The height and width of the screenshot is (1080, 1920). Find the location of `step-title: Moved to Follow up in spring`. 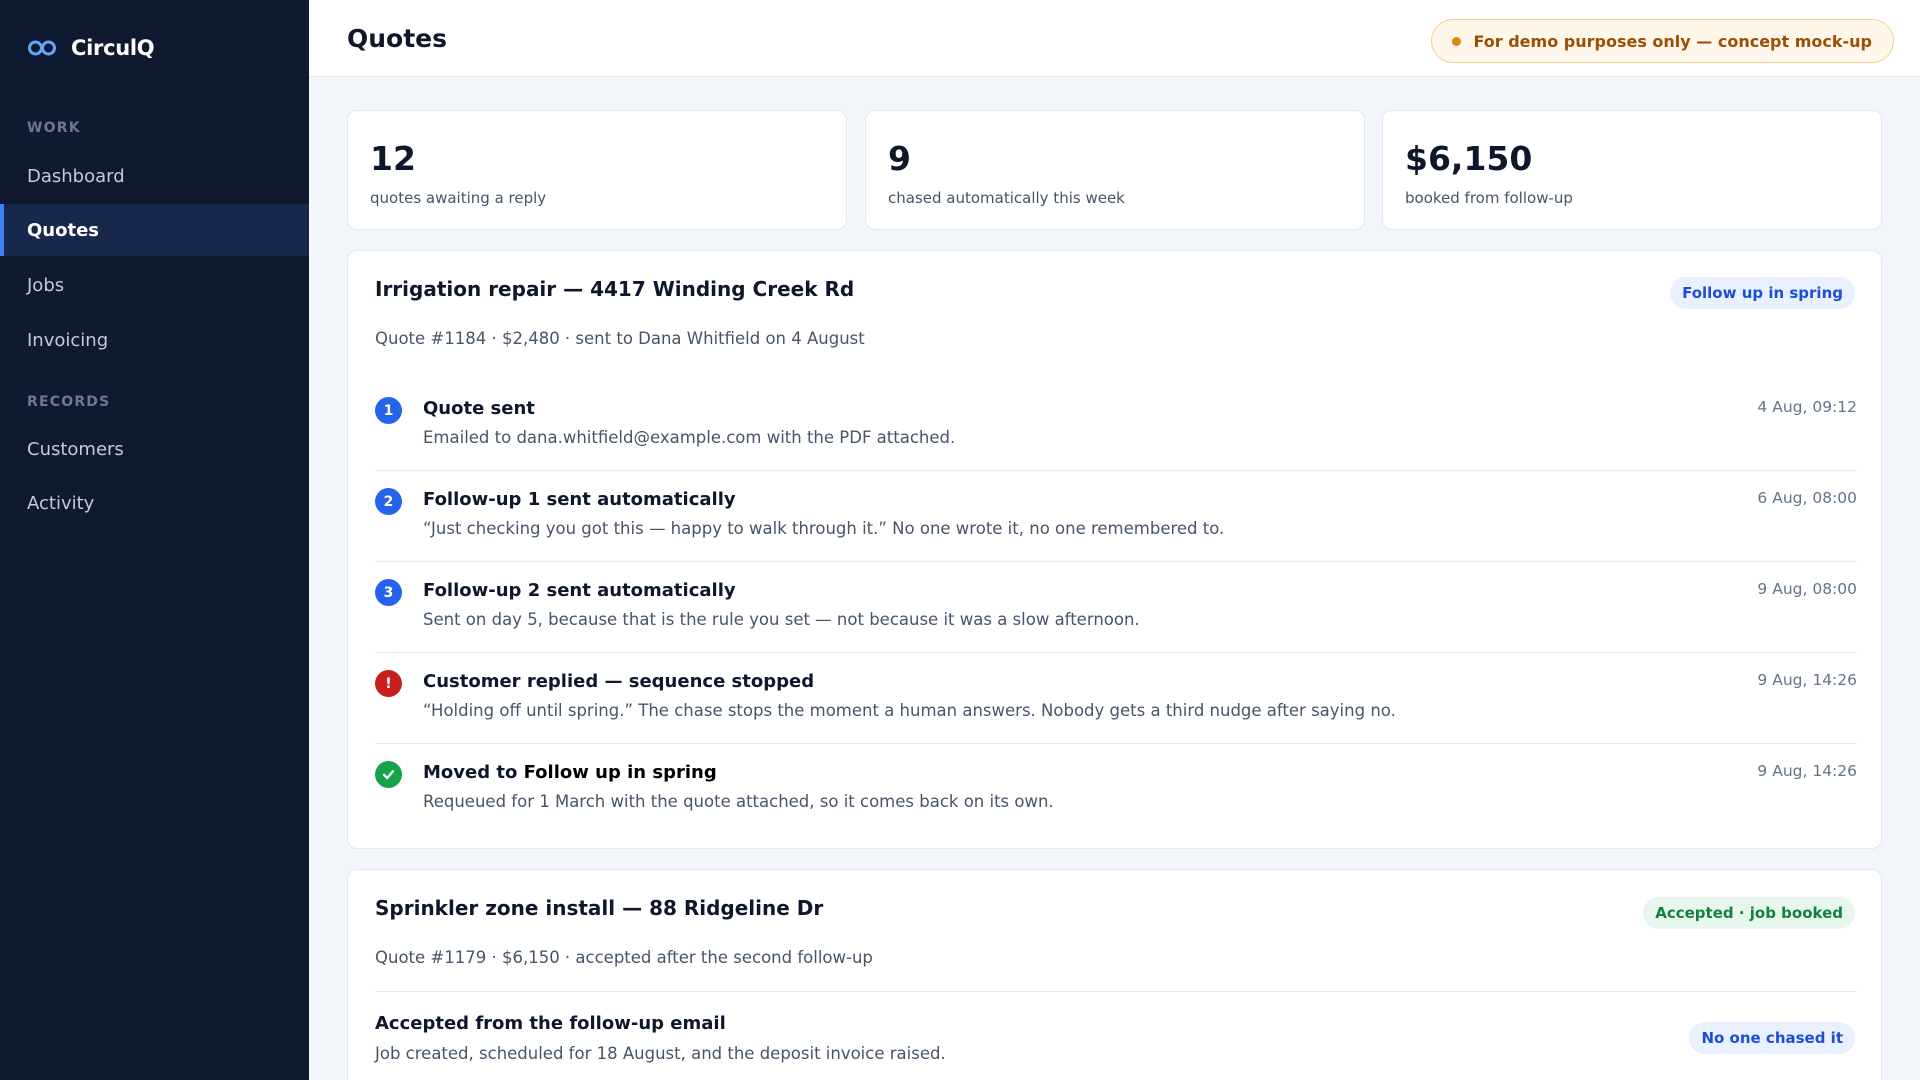

step-title: Moved to Follow up in spring is located at coordinates (570, 772).